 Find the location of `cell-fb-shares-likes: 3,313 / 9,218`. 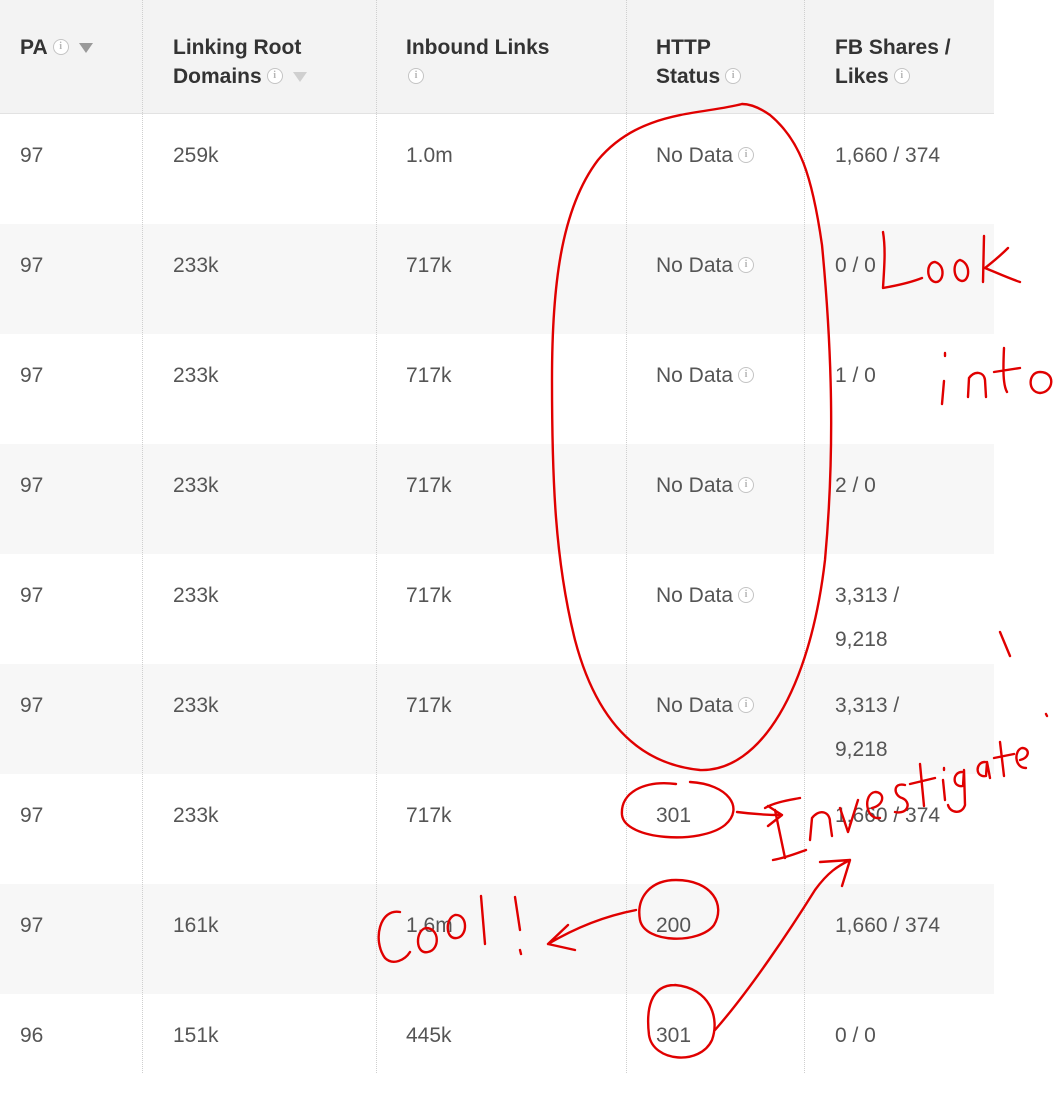

cell-fb-shares-likes: 3,313 / 9,218 is located at coordinates (910, 728).